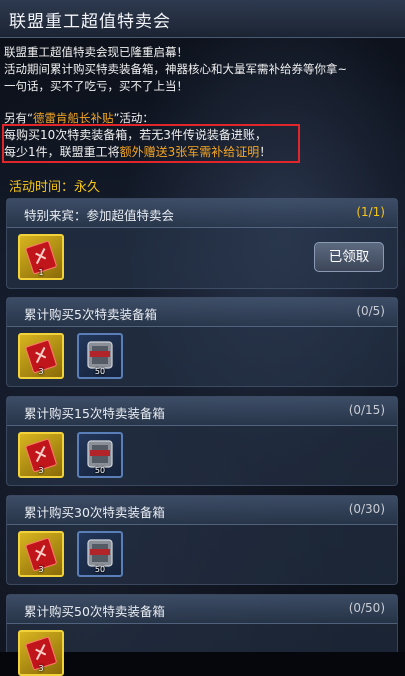  I want to click on bonus-suffix: ！, so click(265, 152).